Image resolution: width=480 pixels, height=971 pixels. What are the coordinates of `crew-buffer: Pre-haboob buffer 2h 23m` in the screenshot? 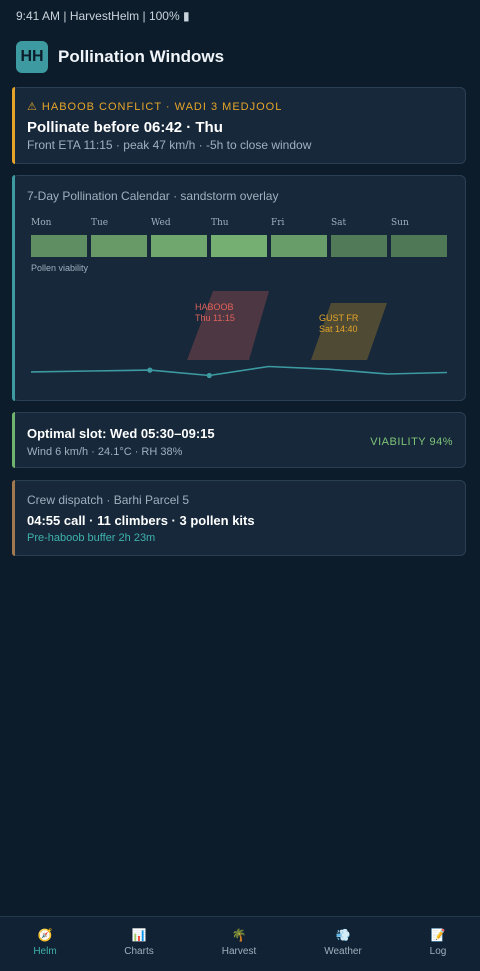 It's located at (91, 538).